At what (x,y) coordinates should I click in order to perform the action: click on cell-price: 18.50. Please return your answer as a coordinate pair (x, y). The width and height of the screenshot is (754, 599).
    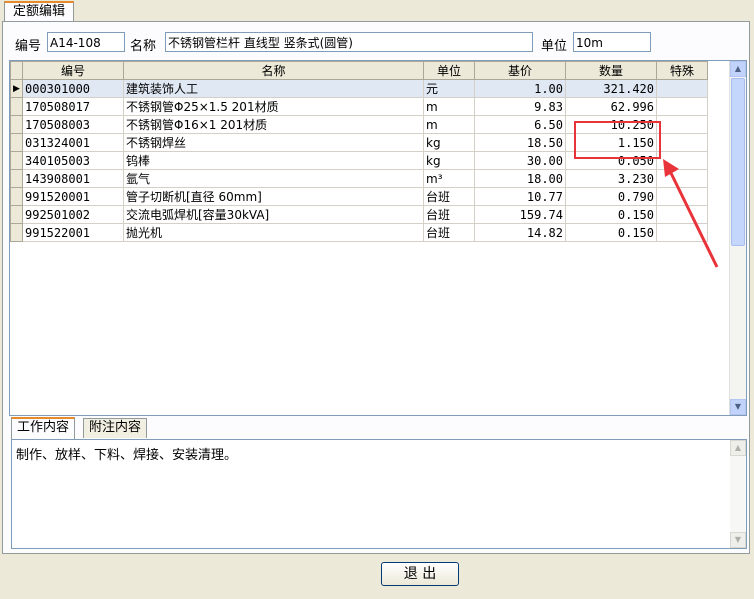
    Looking at the image, I should click on (520, 142).